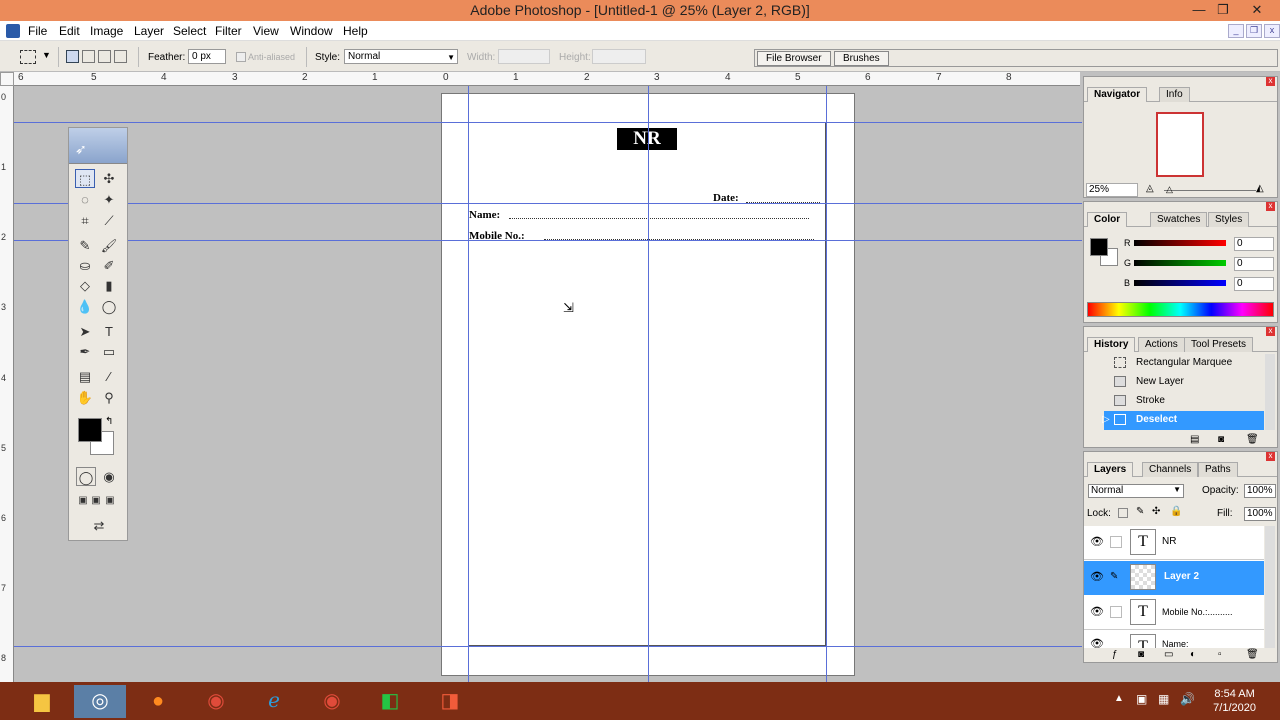  I want to click on horizontal-ruler: 6 5 4 3 2 1 0 1 2 3 4 5 6 7 8, so click(547, 79).